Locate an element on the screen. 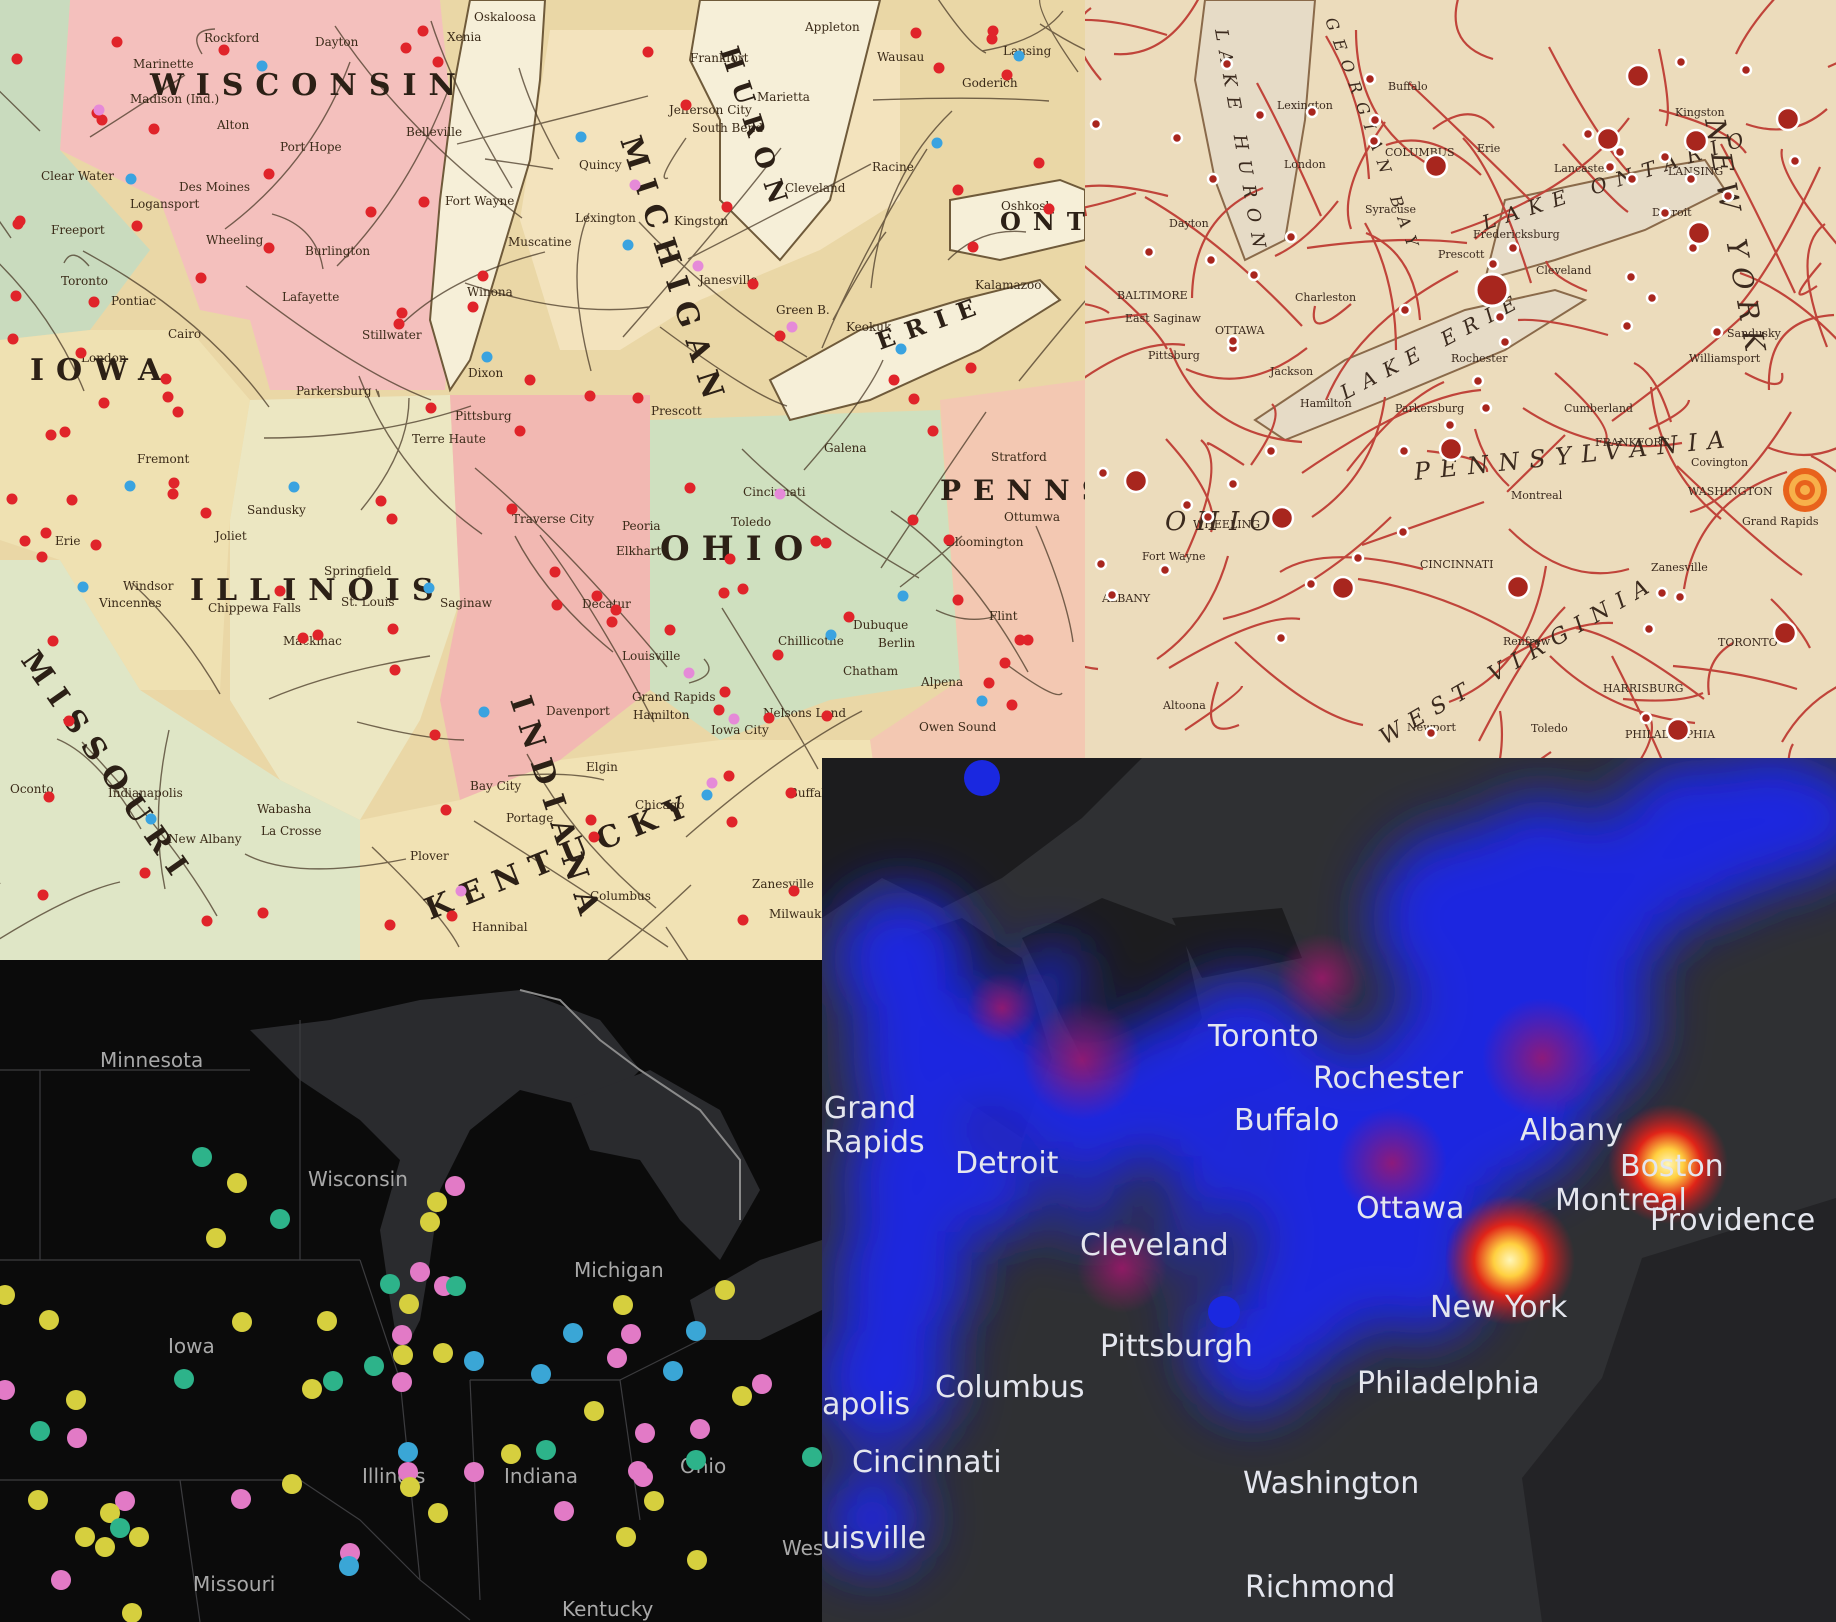 The width and height of the screenshot is (1836, 1622). place-label: Winona is located at coordinates (490, 292).